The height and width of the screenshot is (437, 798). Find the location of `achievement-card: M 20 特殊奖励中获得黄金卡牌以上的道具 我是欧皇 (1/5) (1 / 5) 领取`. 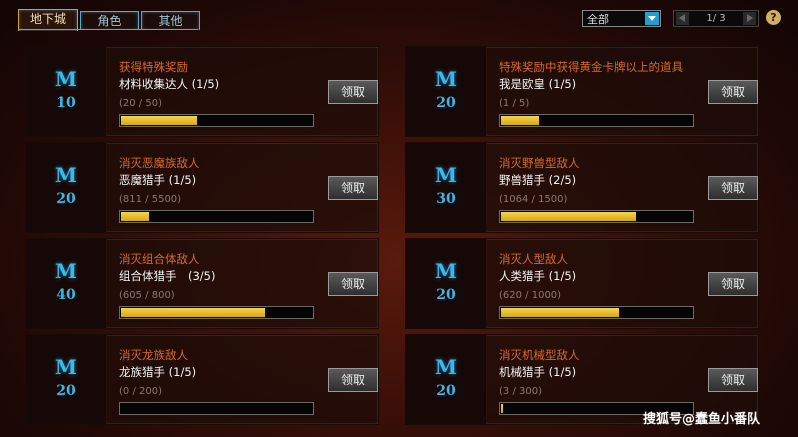

achievement-card: M 20 特殊奖励中获得黄金卡牌以上的道具 我是欧皇 (1/5) (1 / 5) 领取 is located at coordinates (582, 91).